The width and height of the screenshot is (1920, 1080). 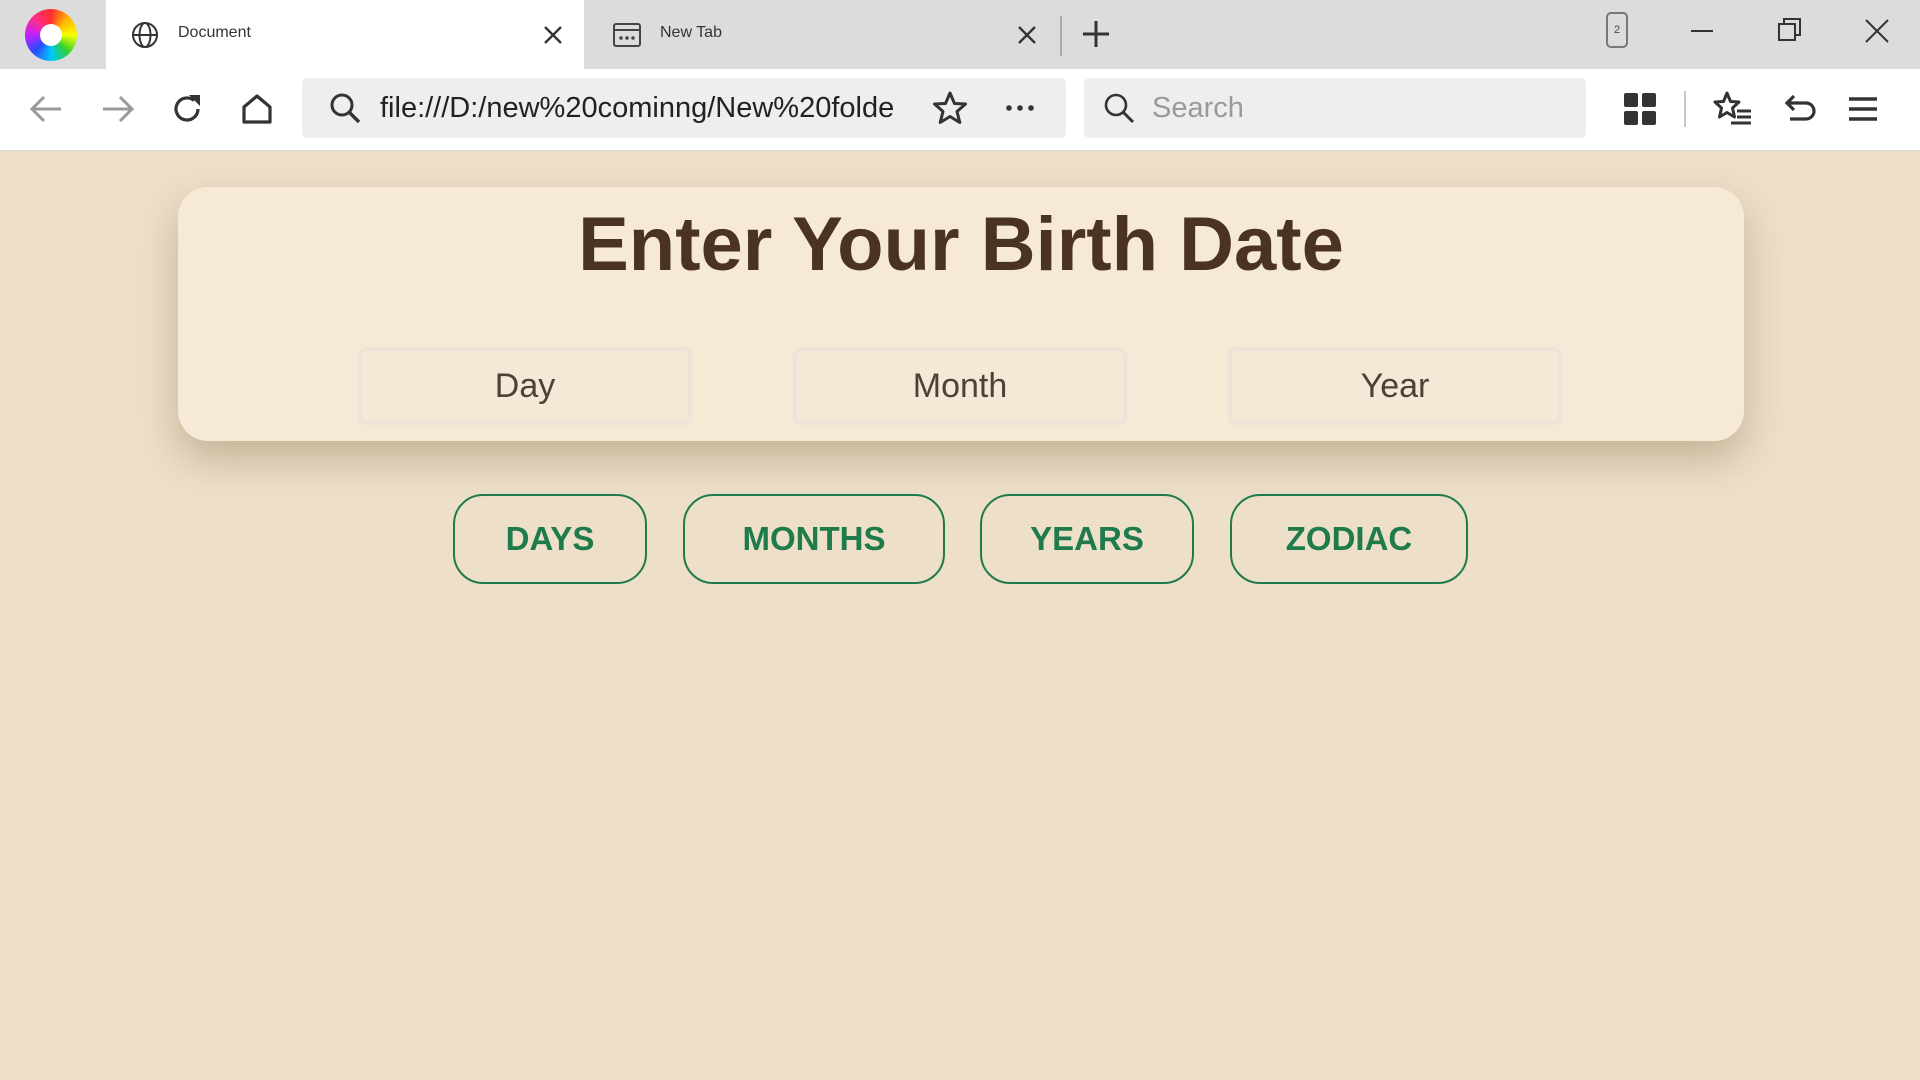 I want to click on more-options-icon, so click(x=1020, y=108).